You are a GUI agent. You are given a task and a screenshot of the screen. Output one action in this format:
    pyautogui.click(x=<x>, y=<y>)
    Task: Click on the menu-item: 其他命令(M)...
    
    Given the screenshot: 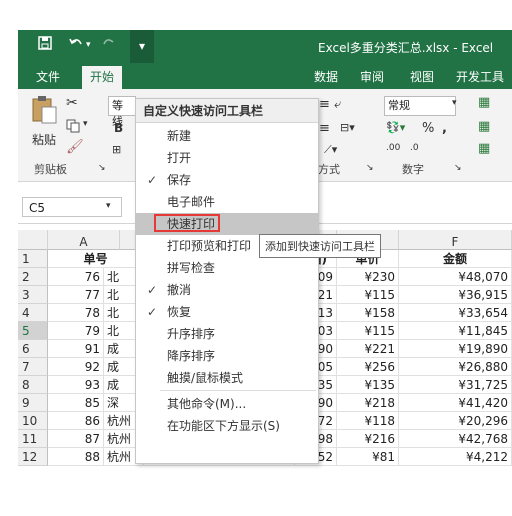 What is the action you would take?
    pyautogui.click(x=227, y=404)
    